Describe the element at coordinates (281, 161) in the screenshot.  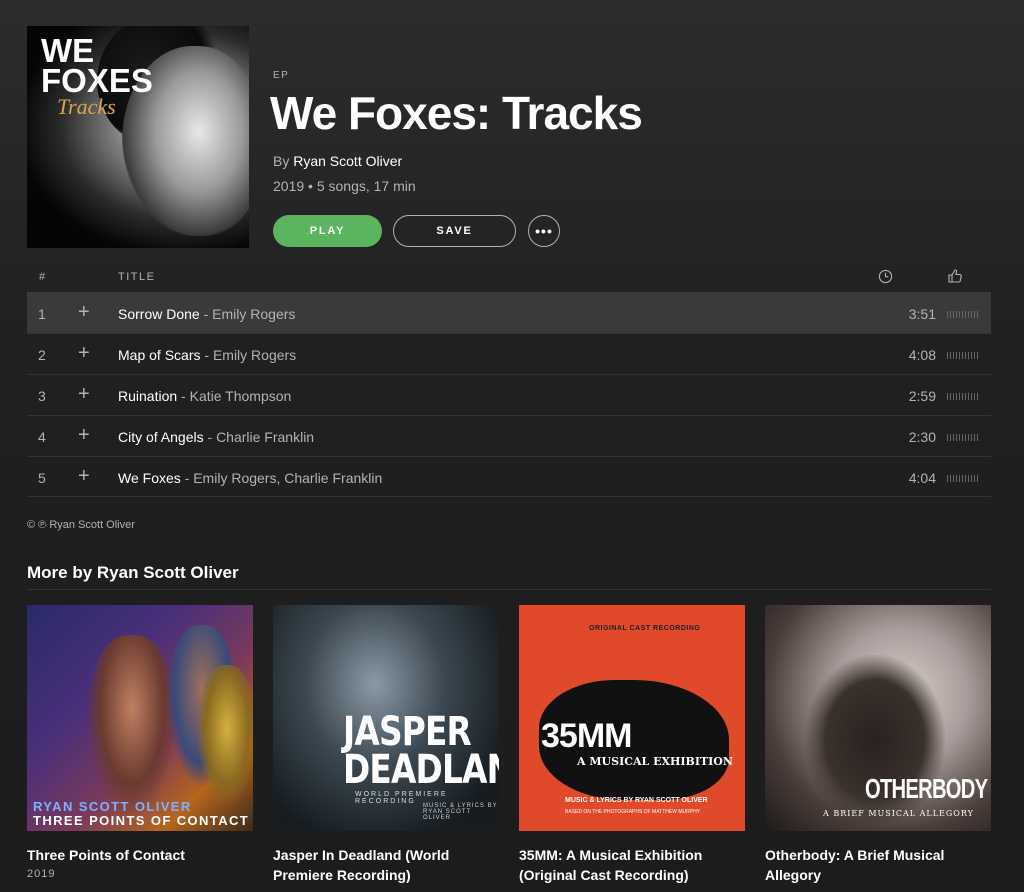
I see `by-prefix: By` at that location.